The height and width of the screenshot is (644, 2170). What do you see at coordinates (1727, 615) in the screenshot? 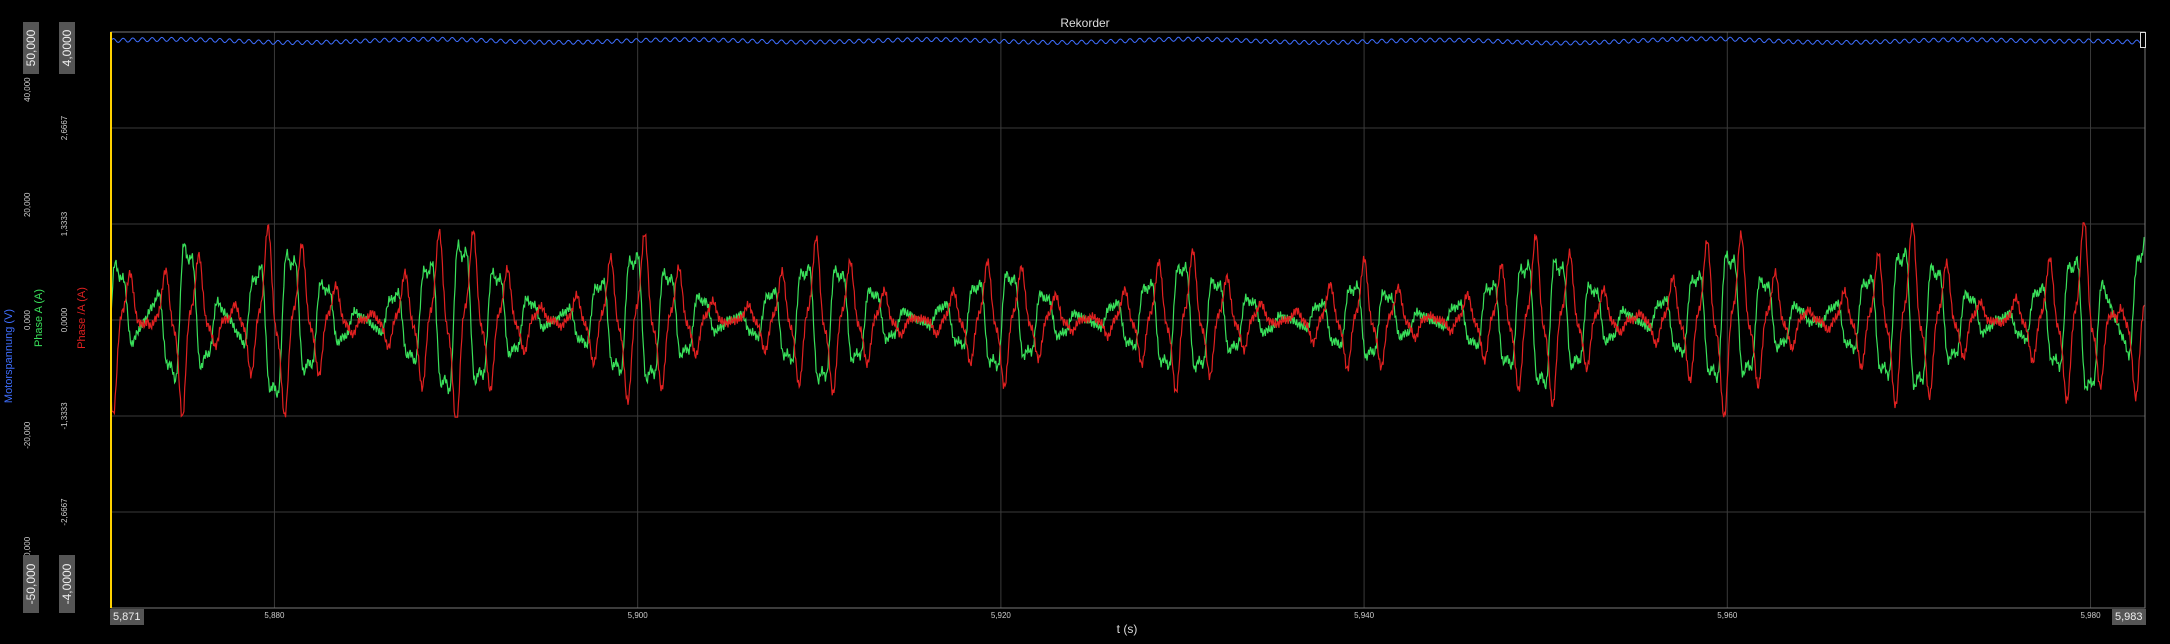
I see `x-tick-label: 5,960` at bounding box center [1727, 615].